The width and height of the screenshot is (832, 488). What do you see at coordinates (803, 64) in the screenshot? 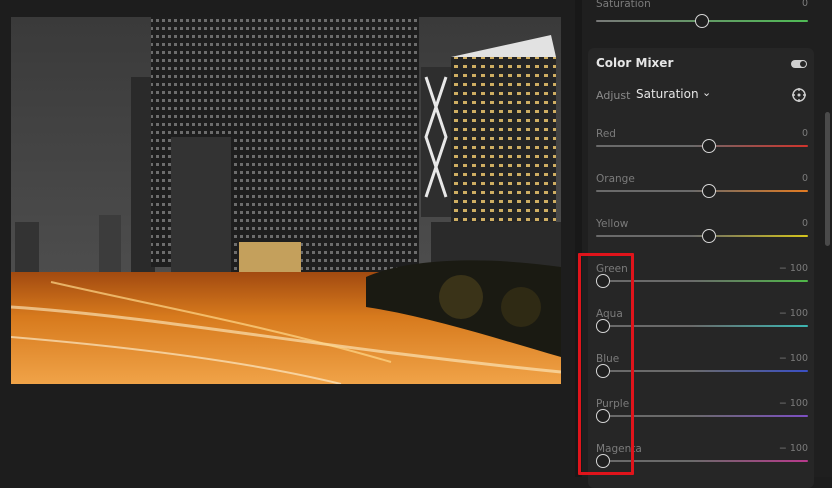
I see `toggle-knob` at bounding box center [803, 64].